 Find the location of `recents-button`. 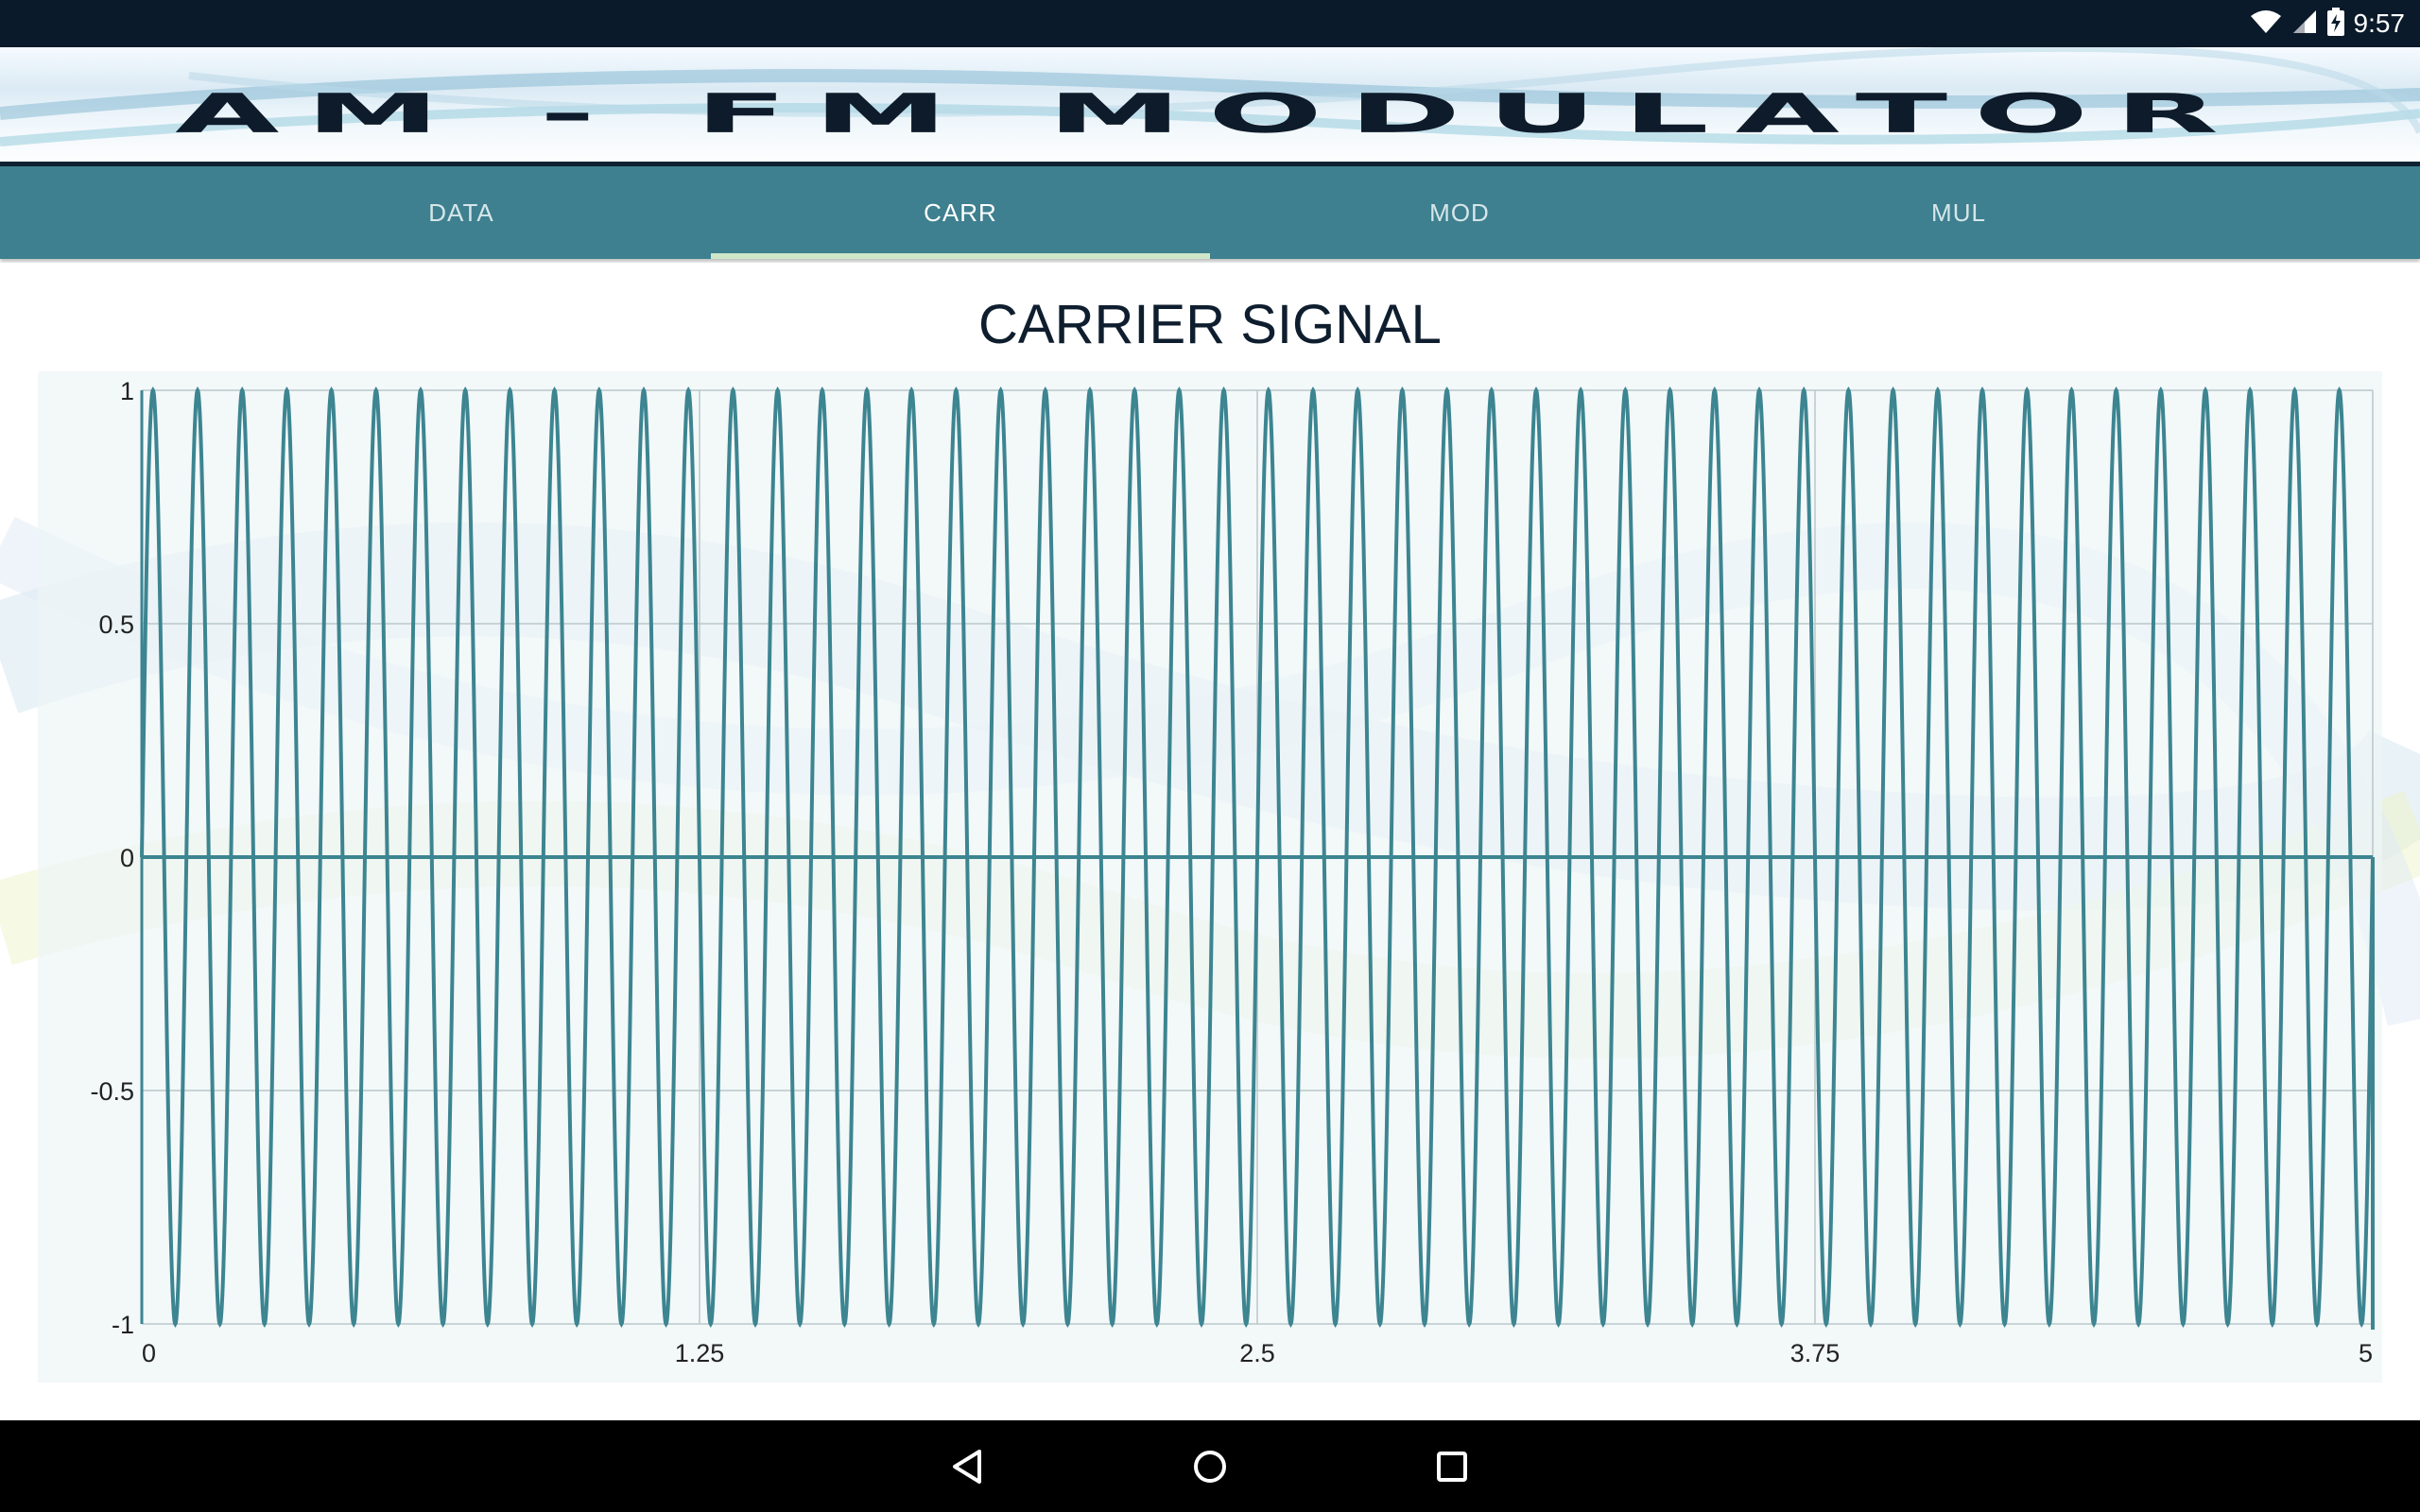

recents-button is located at coordinates (1452, 1466).